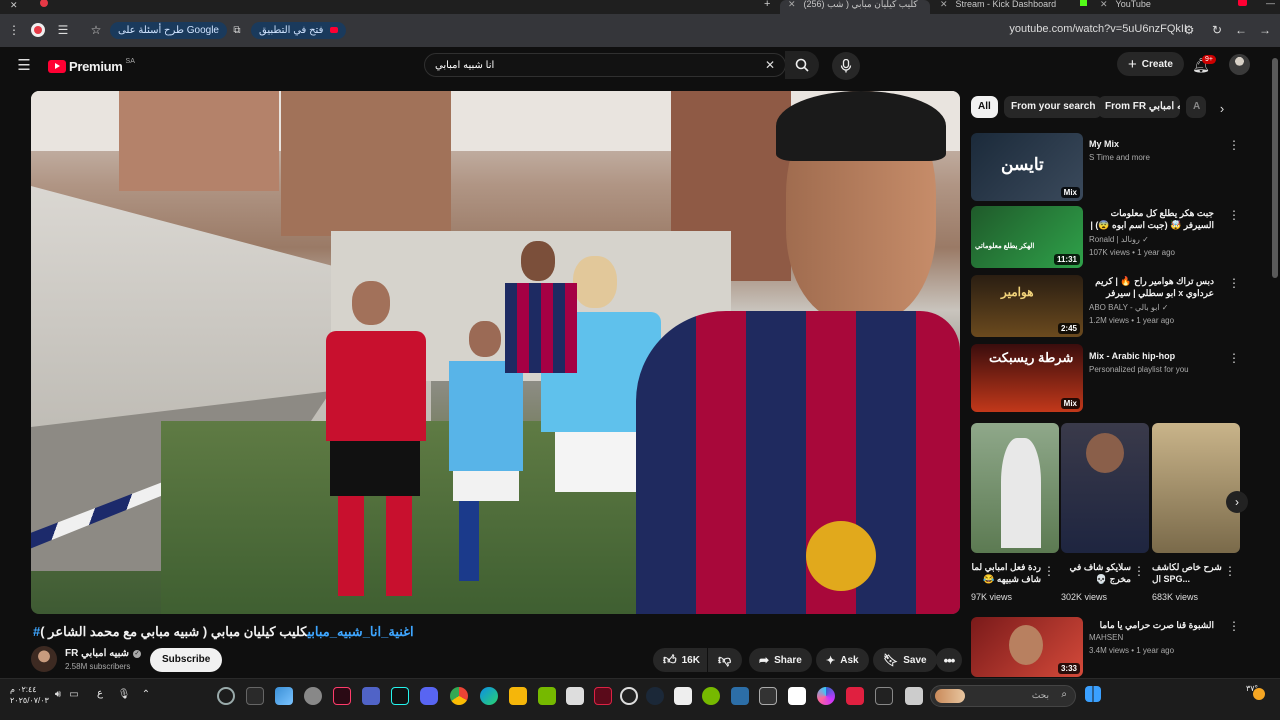 This screenshot has height=720, width=1280. Describe the element at coordinates (770, 65) in the screenshot. I see `clear-search-icon: ✕` at that location.